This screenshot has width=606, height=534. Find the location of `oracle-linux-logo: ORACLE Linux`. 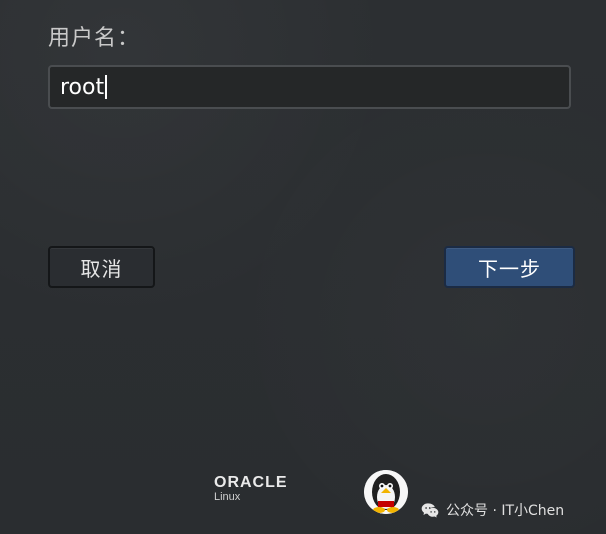

oracle-linux-logo: ORACLE Linux is located at coordinates (261, 494).